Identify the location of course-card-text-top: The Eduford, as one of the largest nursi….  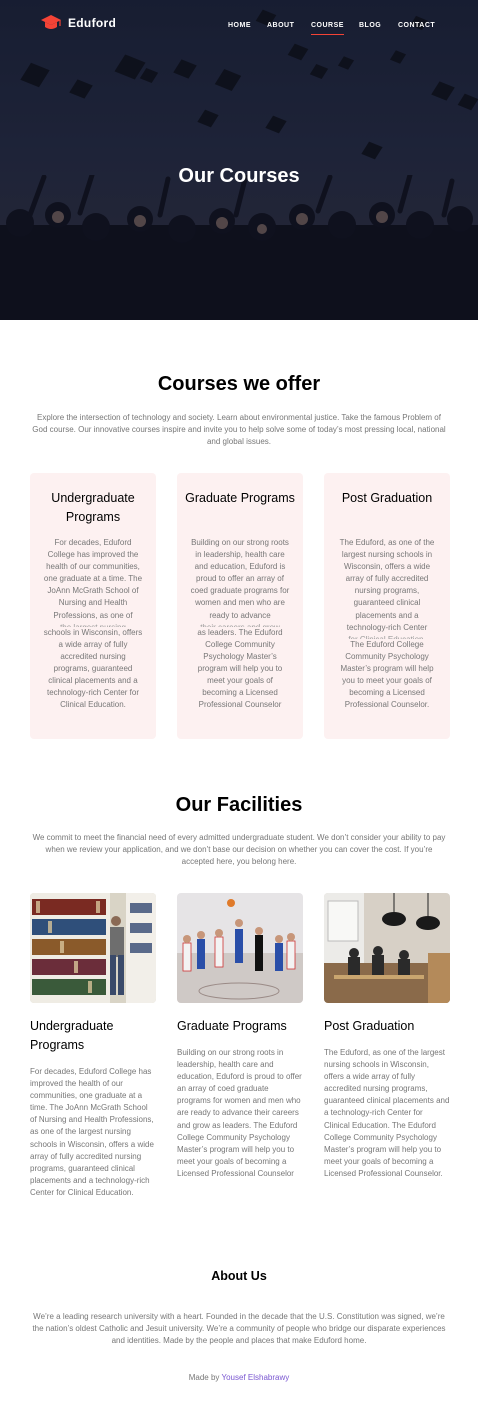
(387, 585).